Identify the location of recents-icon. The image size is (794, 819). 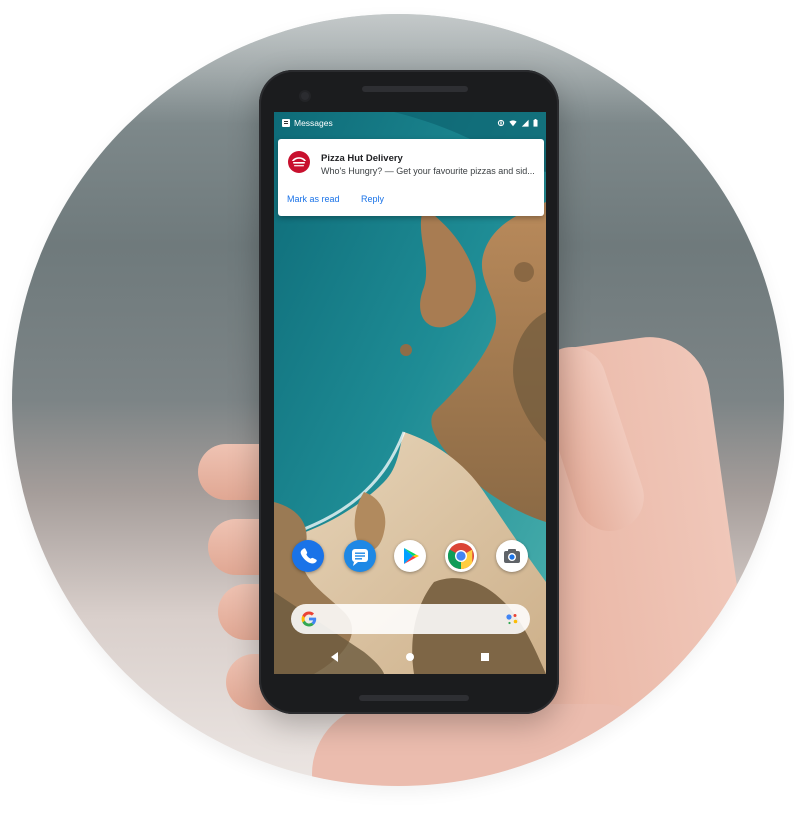
(485, 657).